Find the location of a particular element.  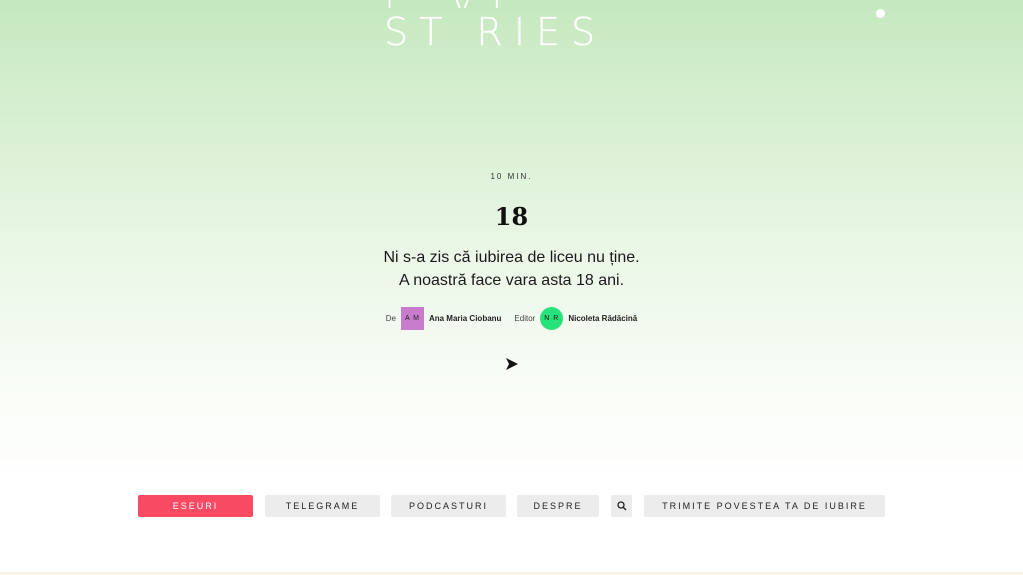

nav-eseuri-button: ESEURI is located at coordinates (195, 506).